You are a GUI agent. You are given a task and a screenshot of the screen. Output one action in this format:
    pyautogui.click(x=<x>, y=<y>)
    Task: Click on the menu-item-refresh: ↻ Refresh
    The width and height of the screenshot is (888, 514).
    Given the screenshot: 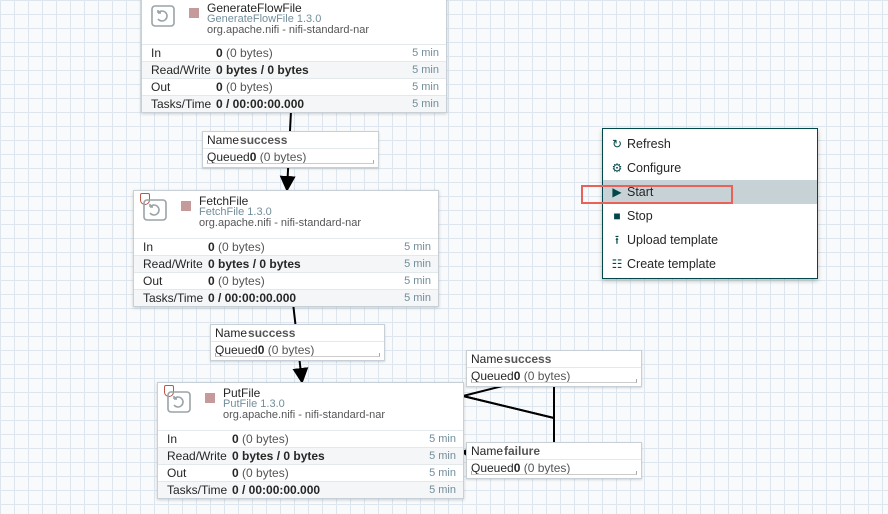 What is the action you would take?
    pyautogui.click(x=710, y=144)
    